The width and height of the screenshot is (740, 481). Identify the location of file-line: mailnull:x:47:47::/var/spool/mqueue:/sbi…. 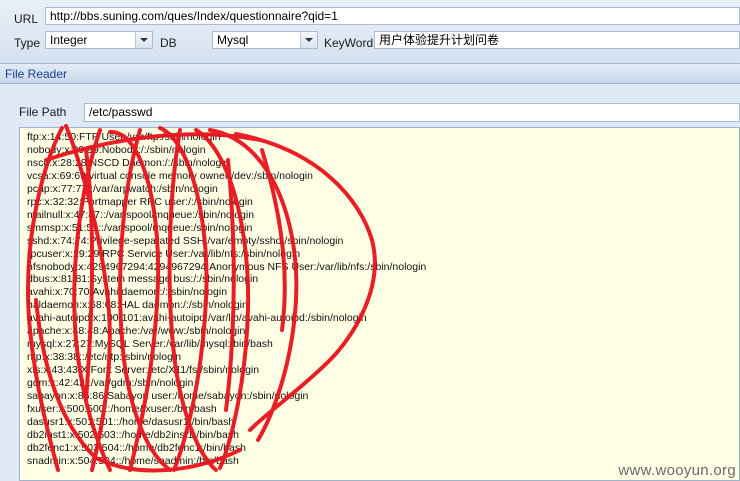
(141, 214).